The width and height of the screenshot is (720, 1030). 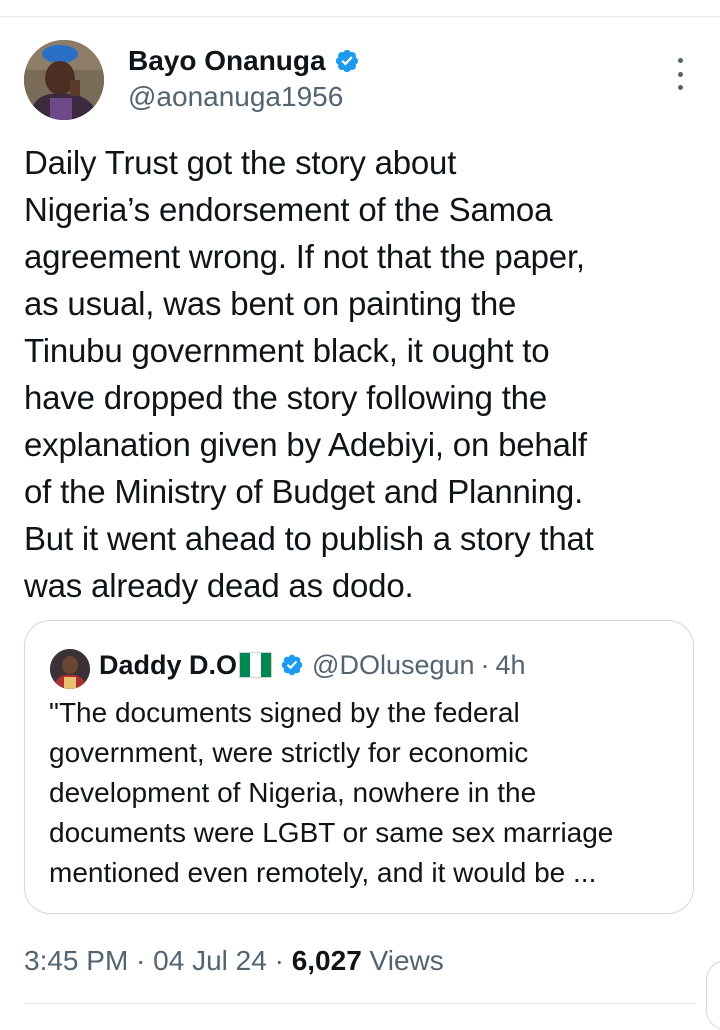 What do you see at coordinates (210, 960) in the screenshot?
I see `tweet-date: 04 Jul 24` at bounding box center [210, 960].